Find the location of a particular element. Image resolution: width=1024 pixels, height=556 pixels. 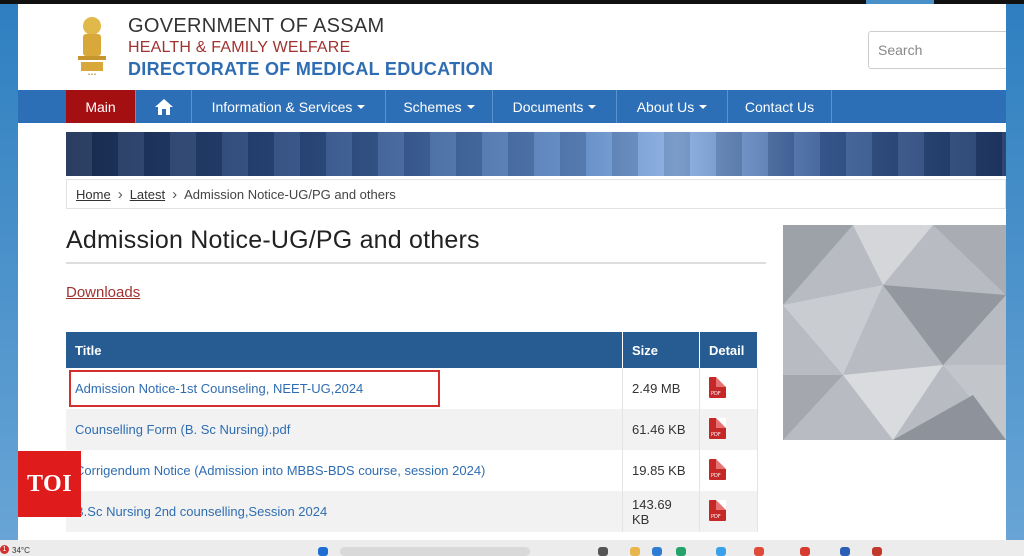

breadcrumb-home: Home is located at coordinates (93, 194).